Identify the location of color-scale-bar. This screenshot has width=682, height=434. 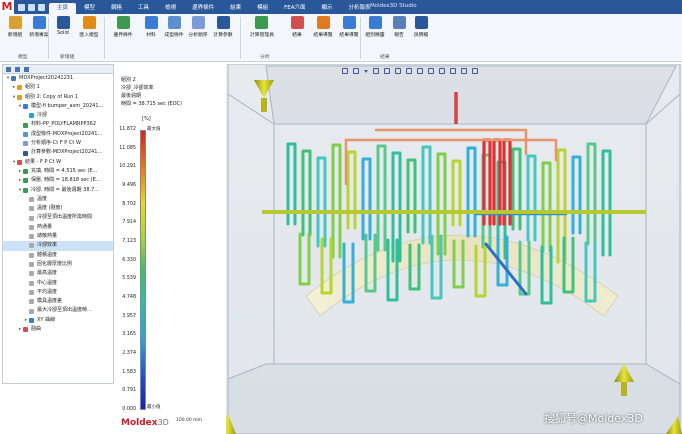
(143, 270).